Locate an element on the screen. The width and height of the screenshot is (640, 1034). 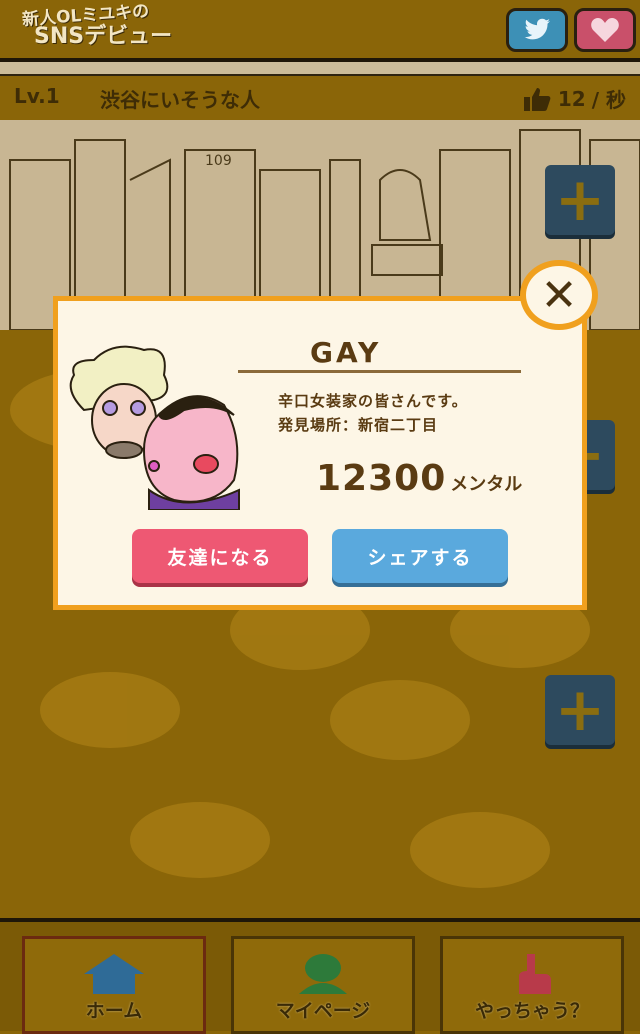
name-divider is located at coordinates (379, 371).